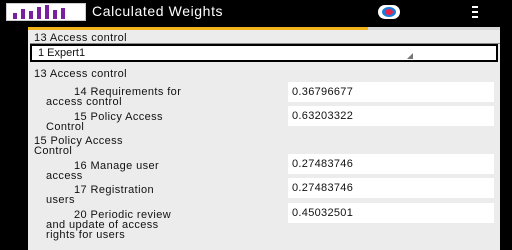 The image size is (512, 250). What do you see at coordinates (104, 122) in the screenshot?
I see `criterion-label: 15 Policy Access Control` at bounding box center [104, 122].